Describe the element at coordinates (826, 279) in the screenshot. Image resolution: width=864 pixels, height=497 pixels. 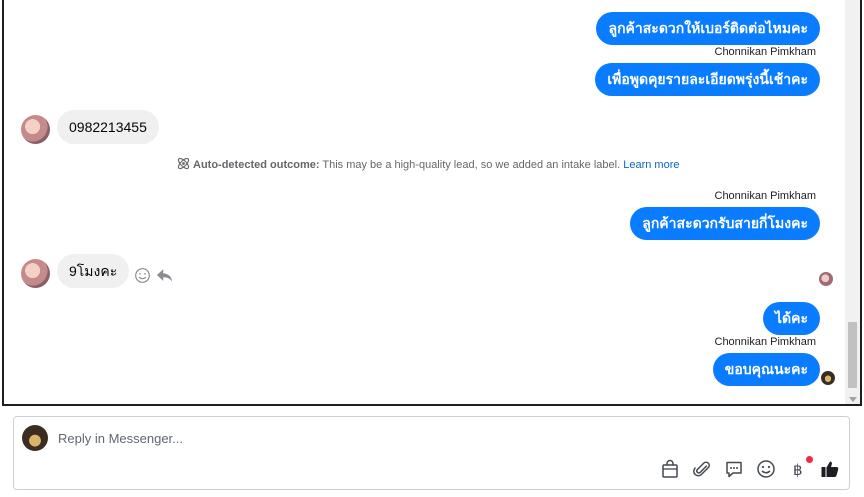
I see `read-receipt-avatar` at that location.